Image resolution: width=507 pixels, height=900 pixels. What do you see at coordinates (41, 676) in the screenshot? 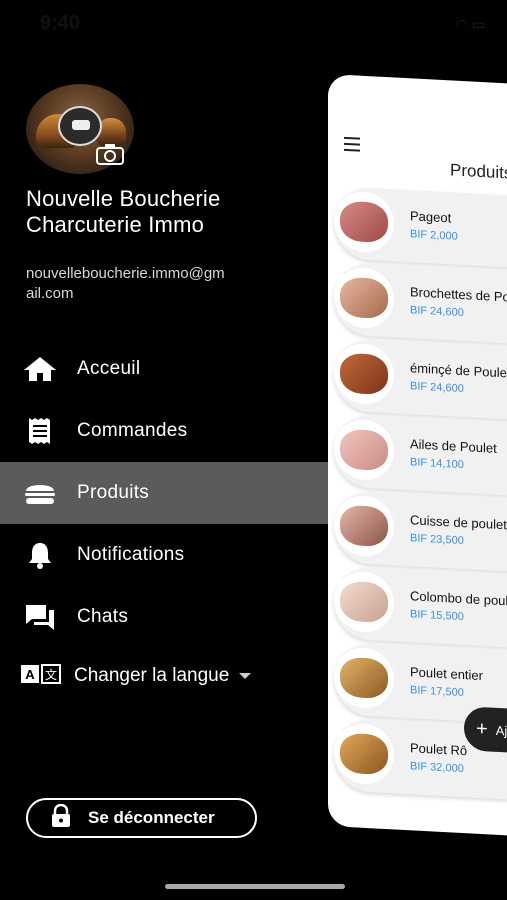
I see `translate-icon: A文` at bounding box center [41, 676].